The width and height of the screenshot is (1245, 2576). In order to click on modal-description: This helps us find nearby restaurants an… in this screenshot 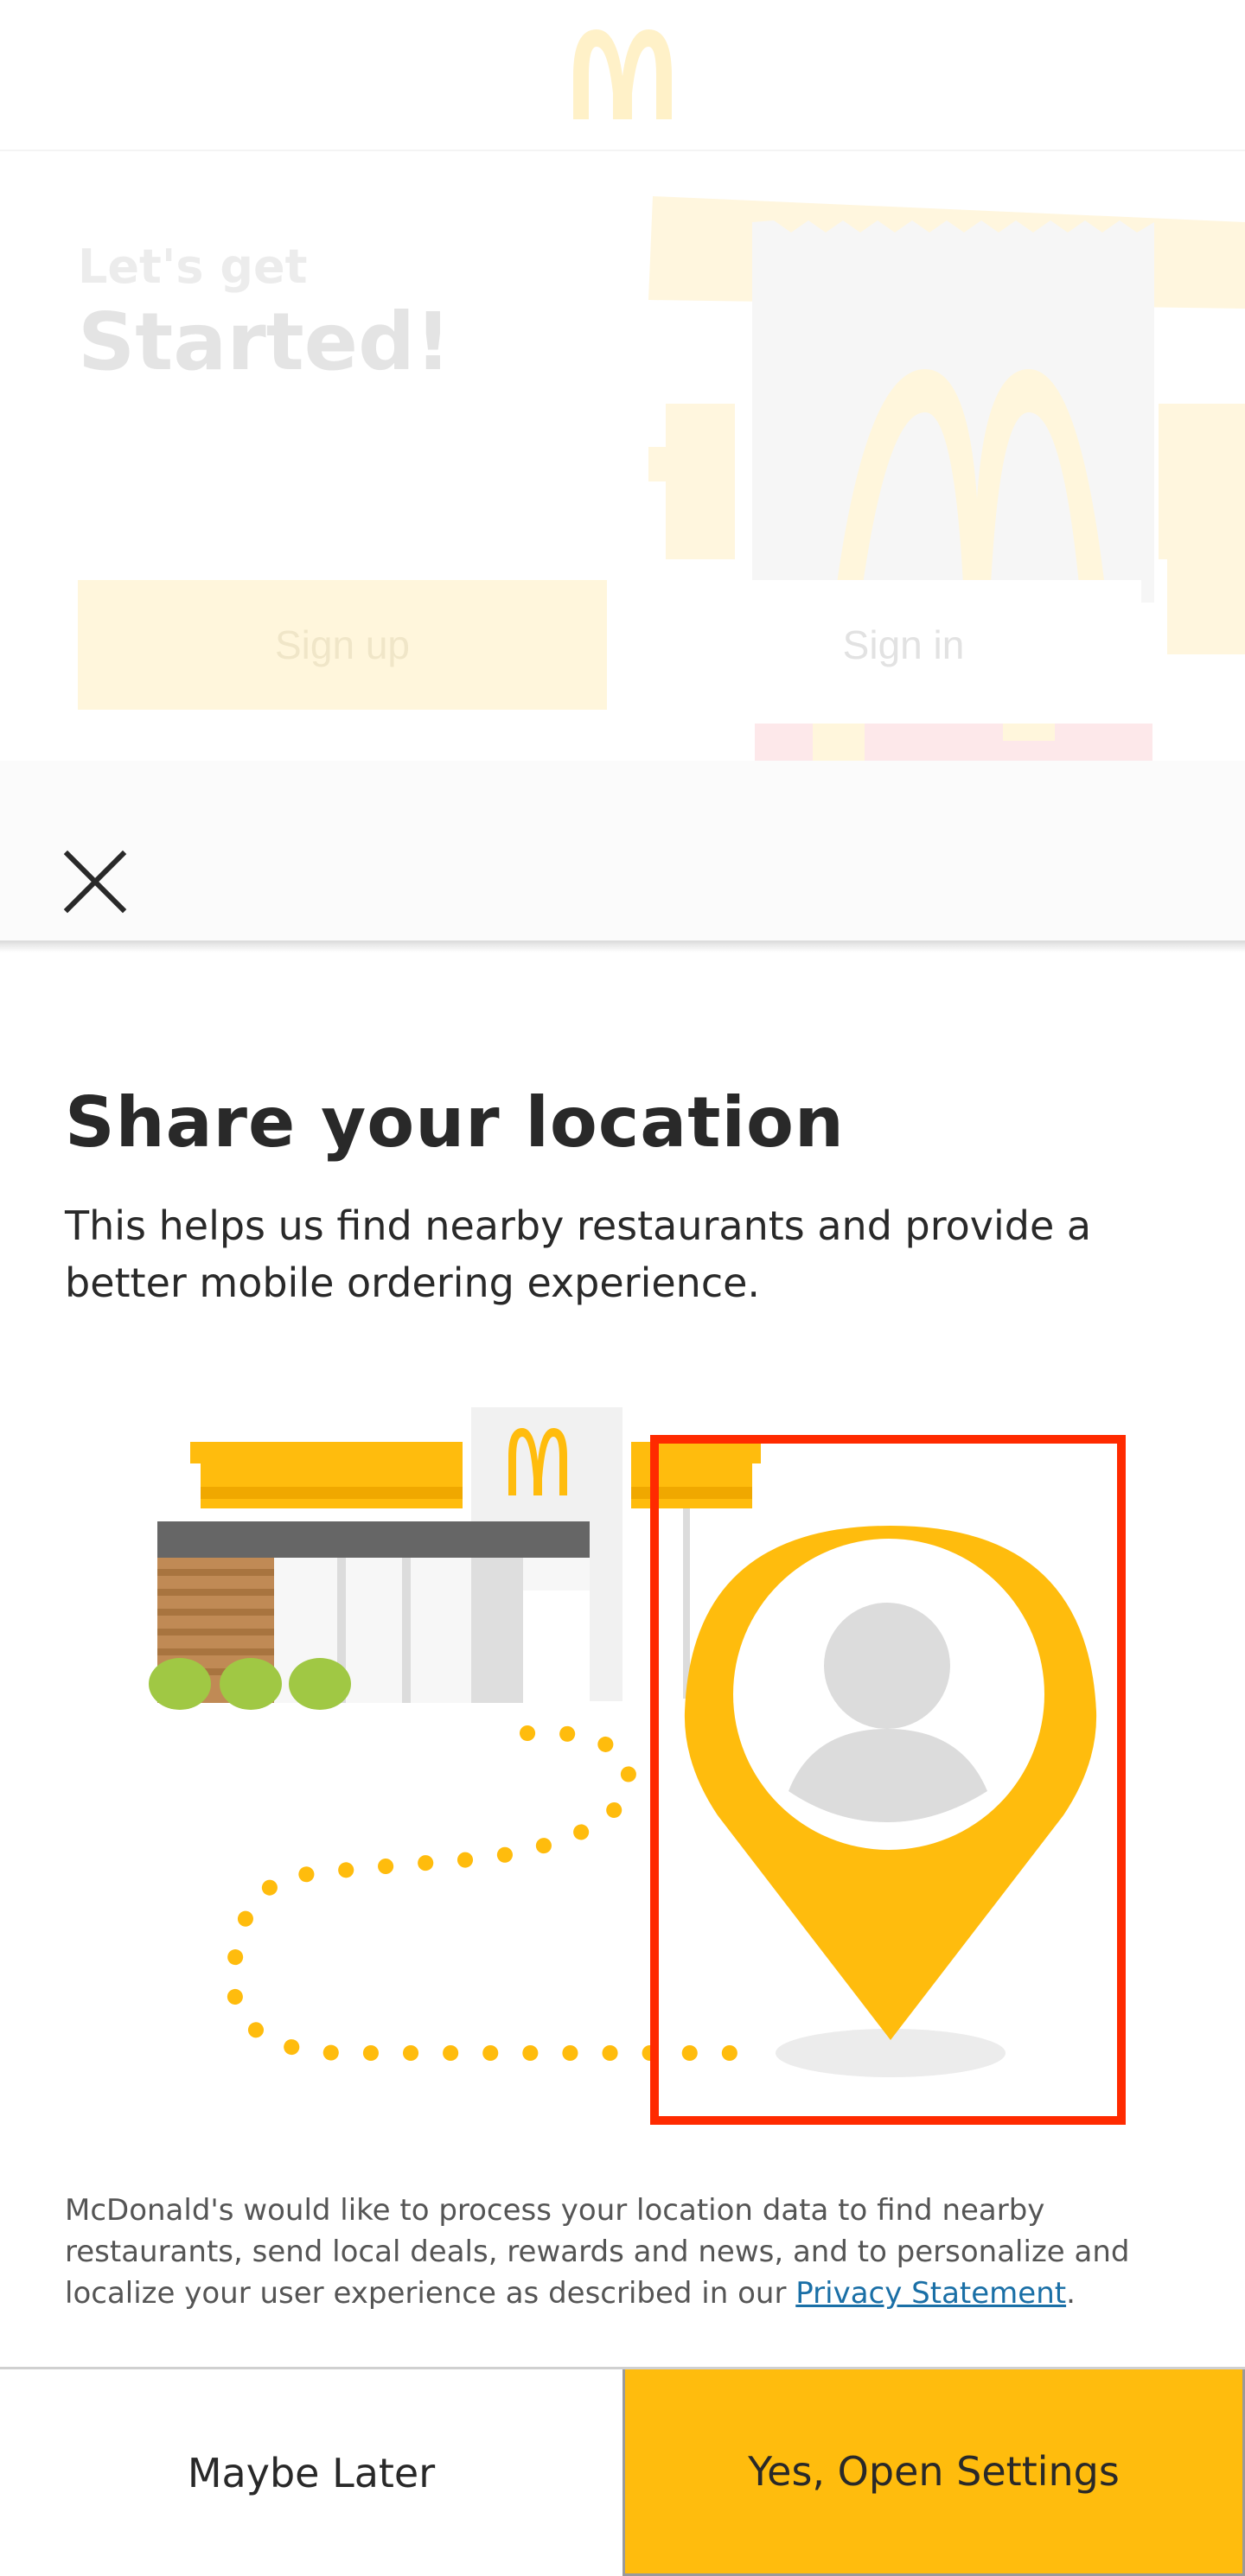, I will do `click(578, 1254)`.